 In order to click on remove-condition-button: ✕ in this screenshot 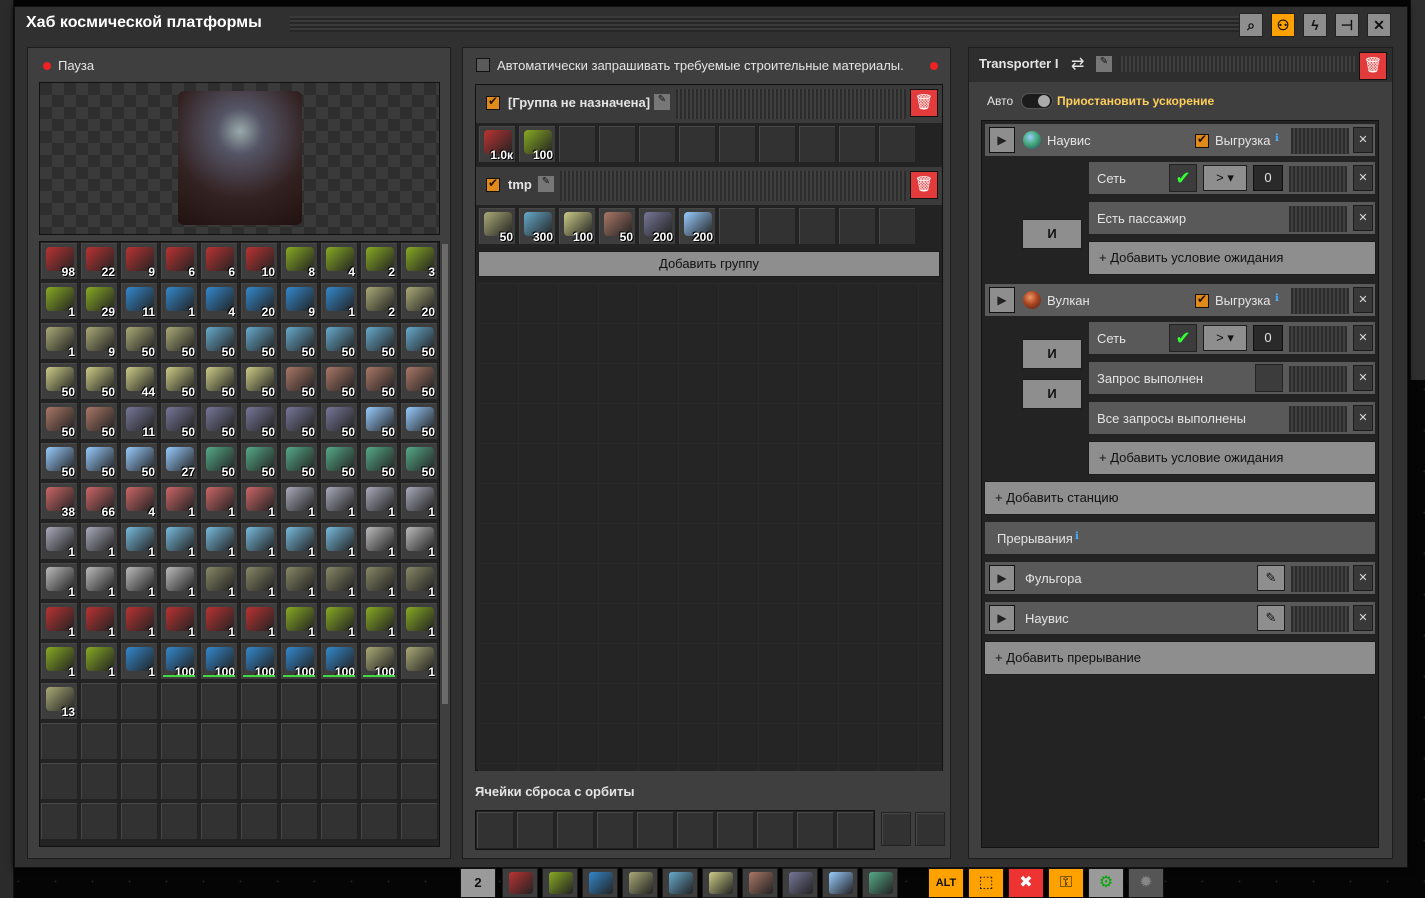, I will do `click(1363, 218)`.